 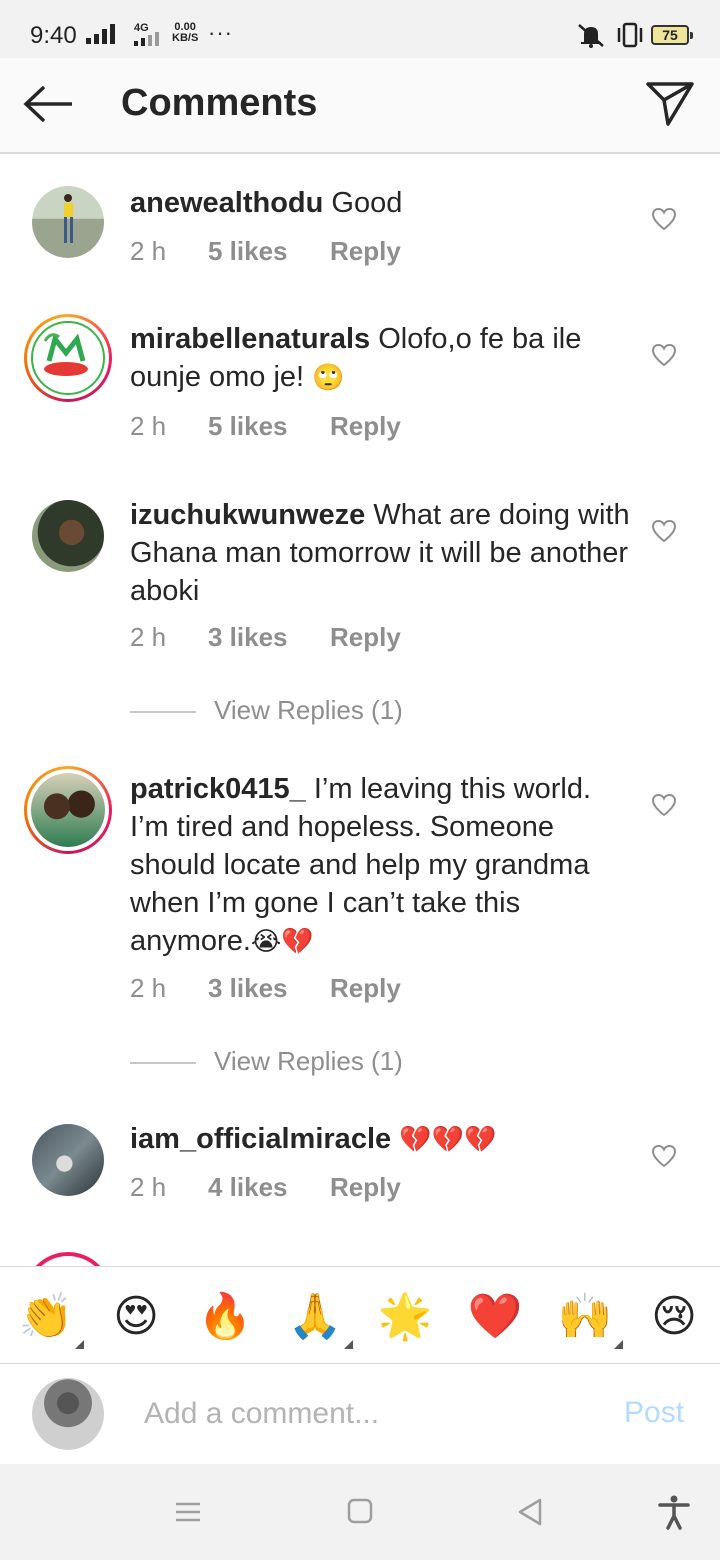 I want to click on comment-text: iam_officialmiracle 💔💔💔, so click(x=380, y=1139).